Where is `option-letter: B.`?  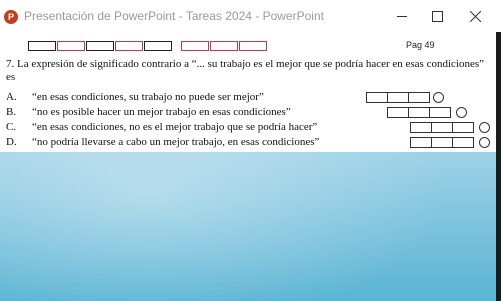
option-letter: B. is located at coordinates (11, 112).